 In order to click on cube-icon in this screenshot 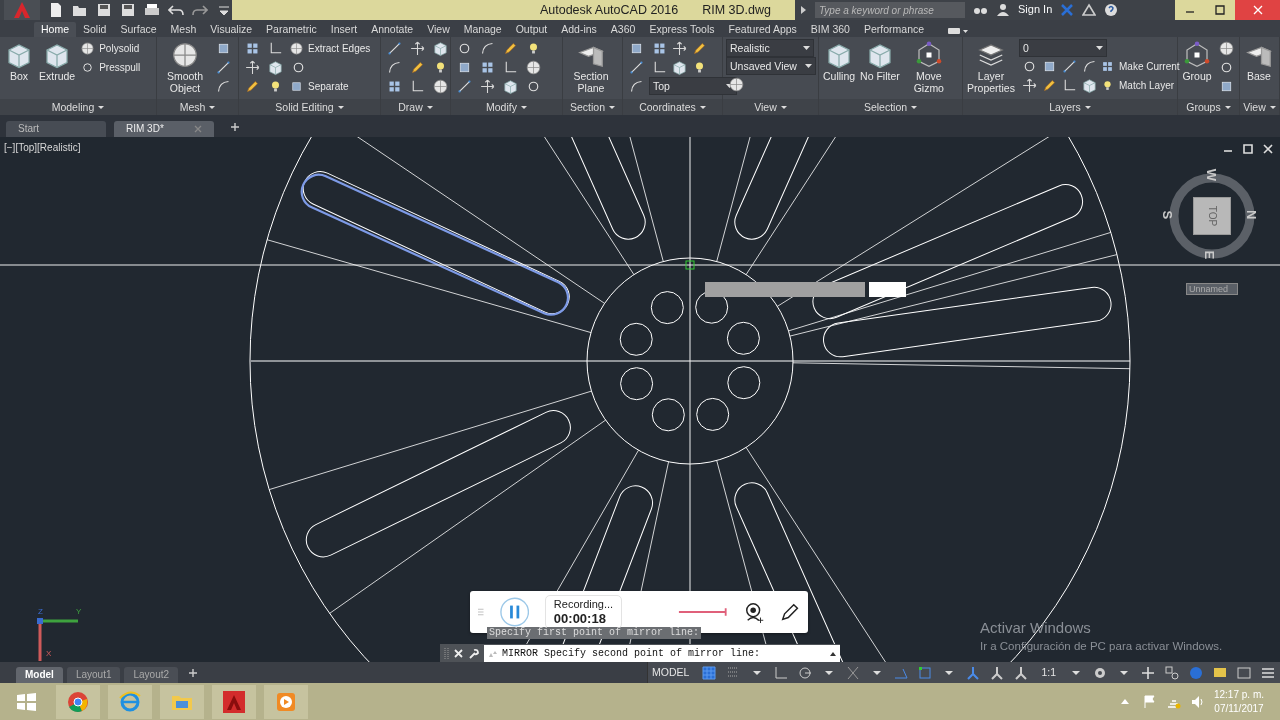, I will do `click(1089, 85)`.